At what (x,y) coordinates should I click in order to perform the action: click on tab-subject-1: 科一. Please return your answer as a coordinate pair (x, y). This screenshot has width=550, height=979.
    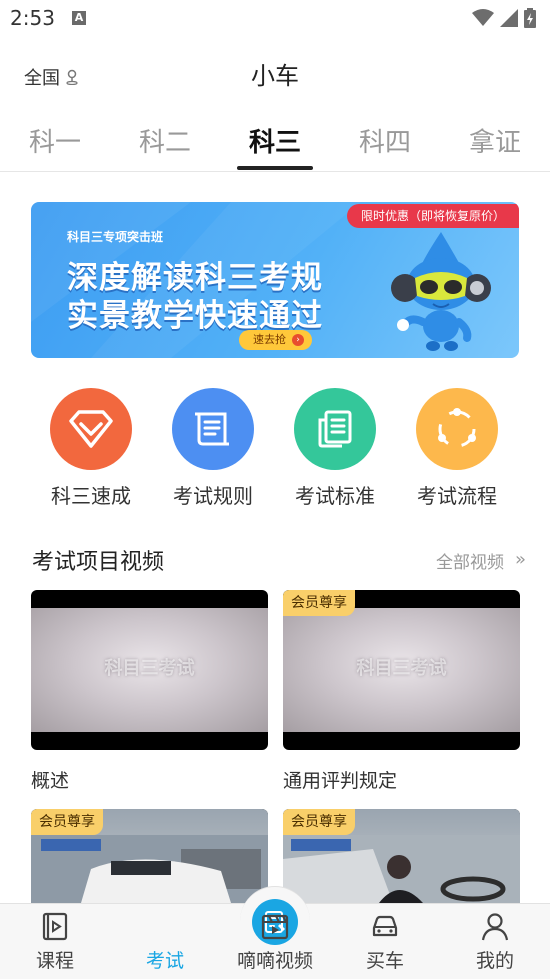
    Looking at the image, I should click on (55, 140).